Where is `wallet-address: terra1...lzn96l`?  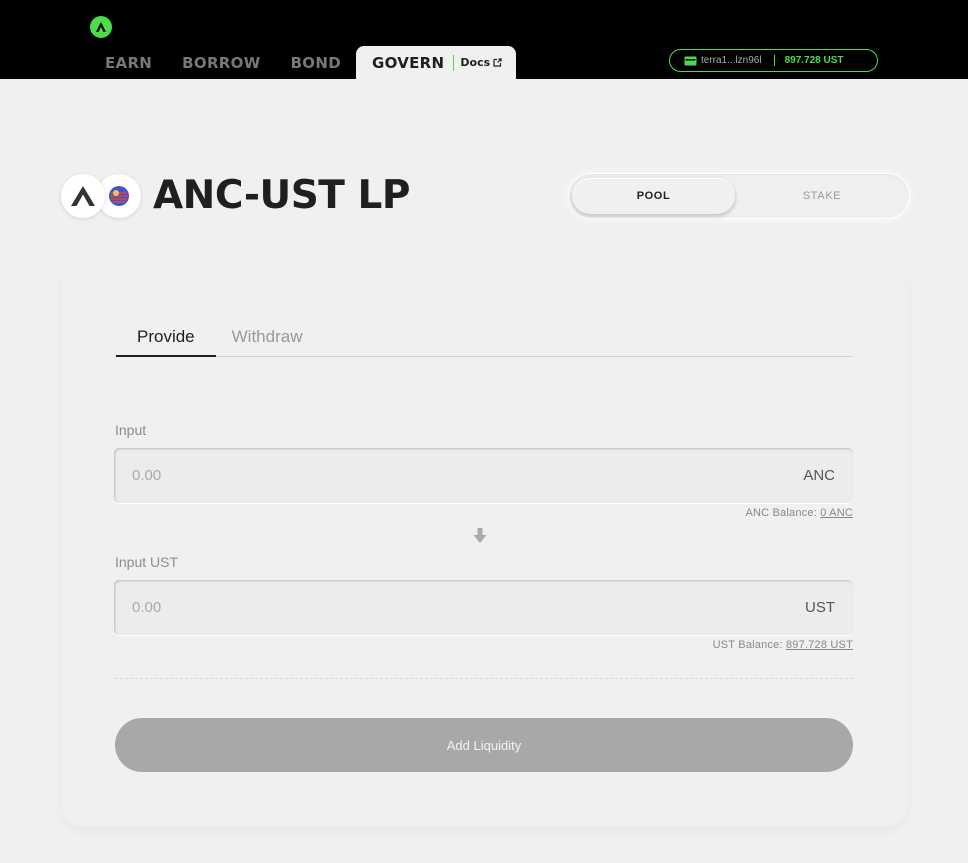 wallet-address: terra1...lzn96l is located at coordinates (731, 60).